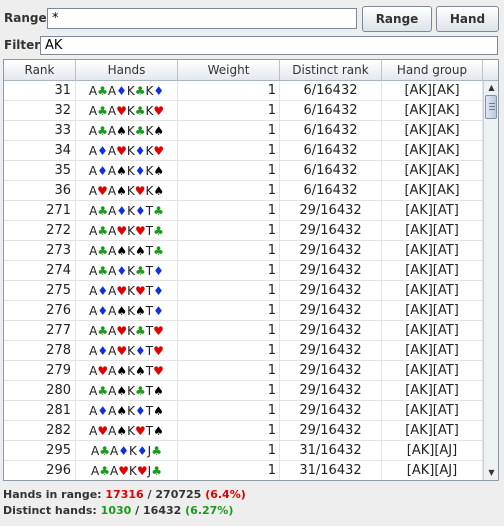  What do you see at coordinates (116, 510) in the screenshot?
I see `distinct-hands-count: 1030` at bounding box center [116, 510].